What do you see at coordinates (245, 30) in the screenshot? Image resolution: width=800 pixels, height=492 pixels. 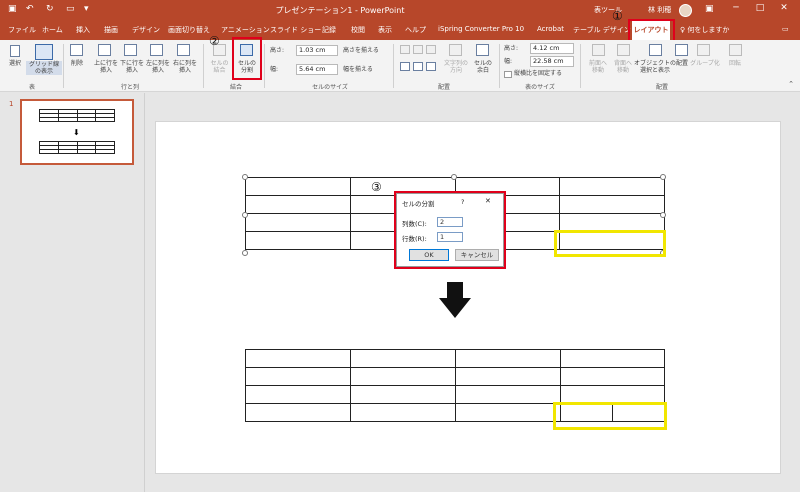 I see `tab-animations: アニメーション` at bounding box center [245, 30].